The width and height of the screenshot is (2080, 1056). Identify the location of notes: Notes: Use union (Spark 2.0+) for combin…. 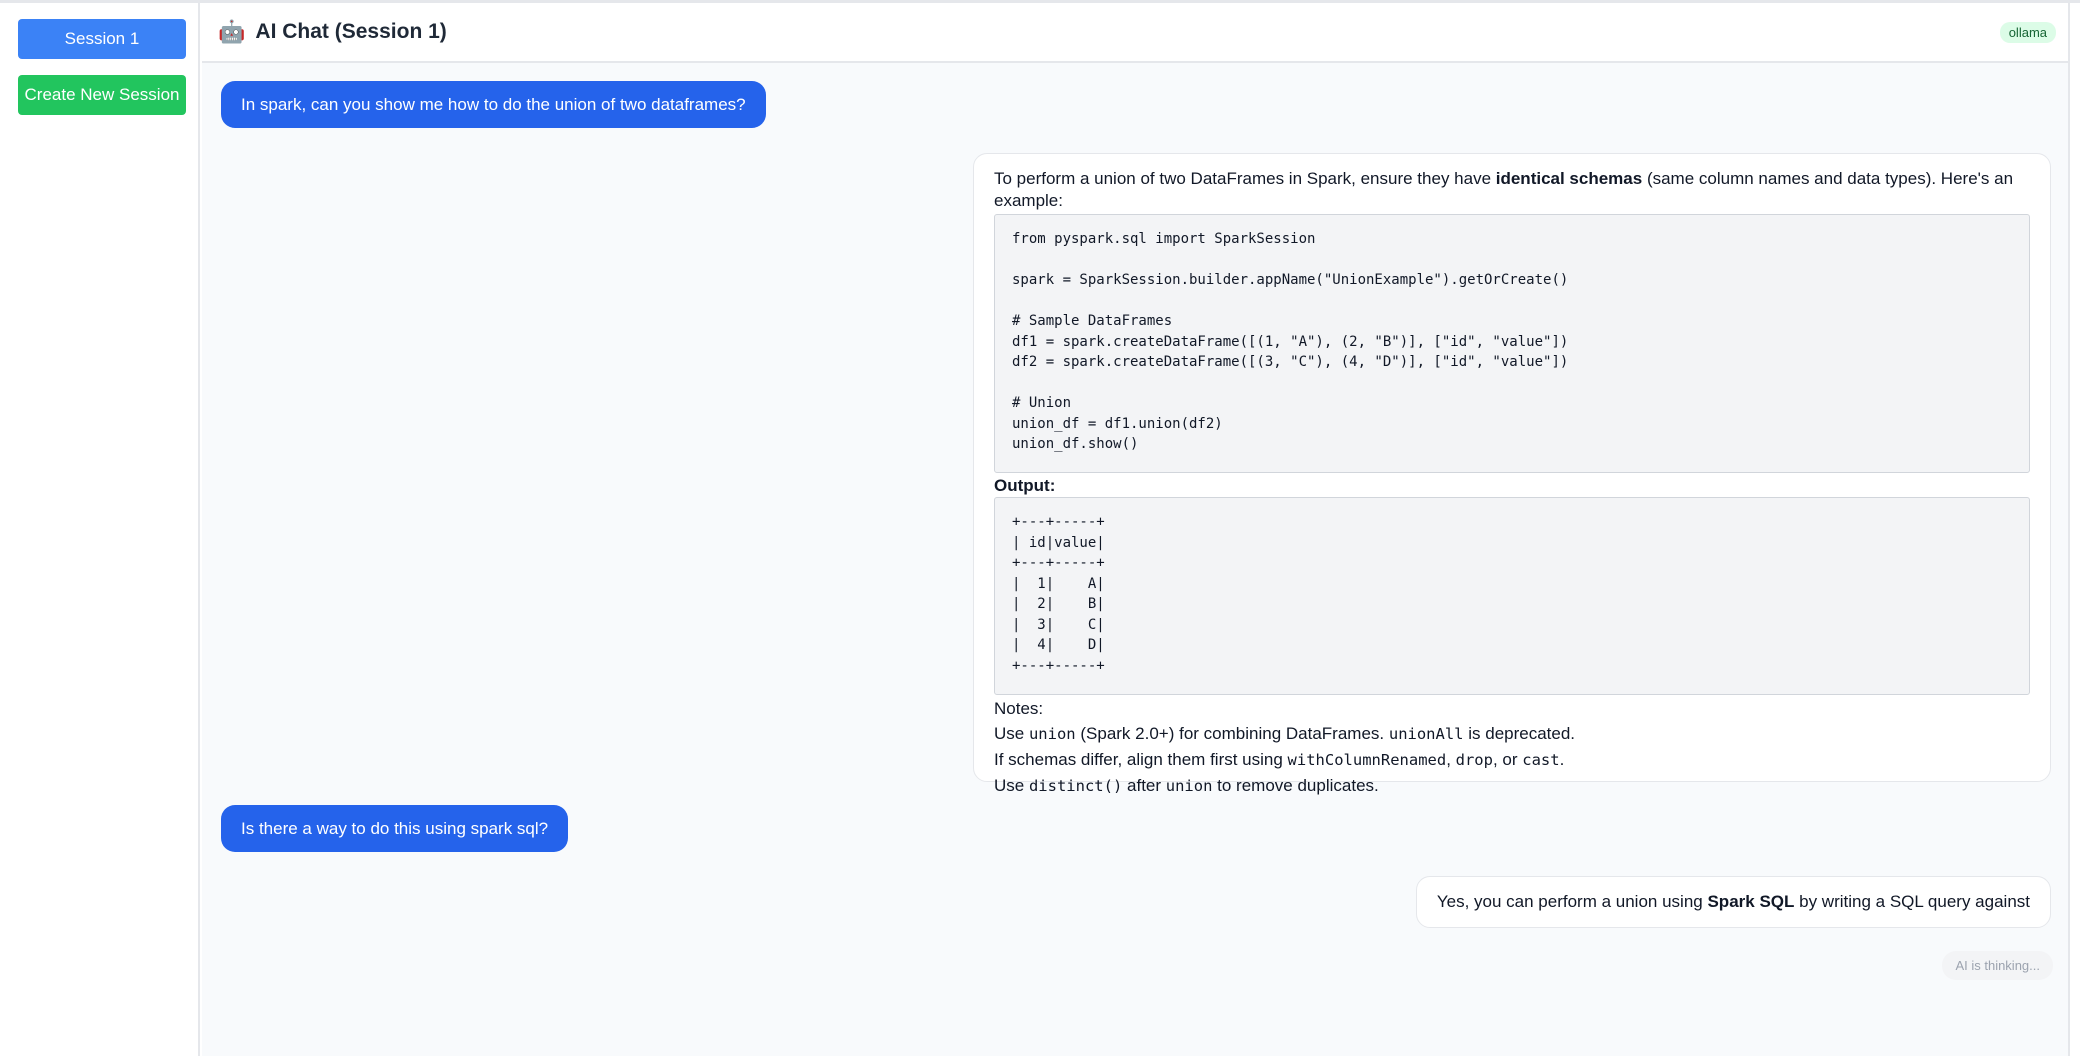
(1512, 747).